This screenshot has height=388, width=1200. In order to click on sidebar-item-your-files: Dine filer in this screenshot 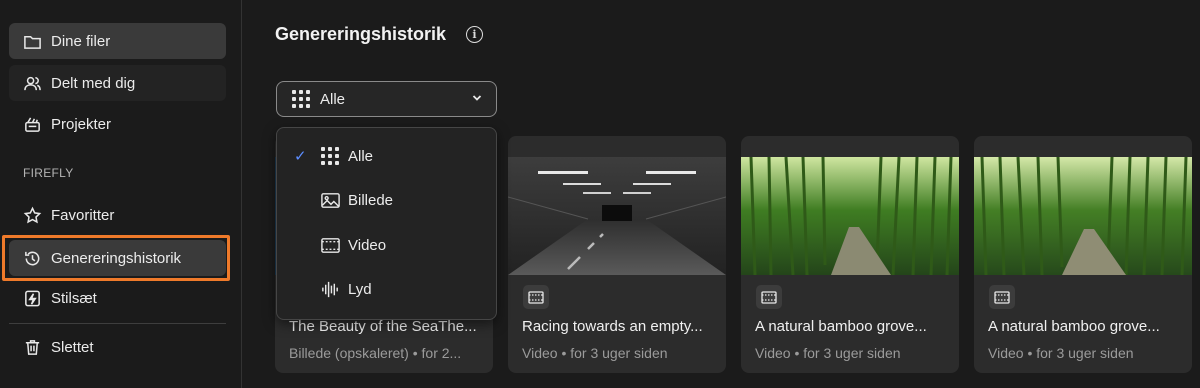, I will do `click(117, 41)`.